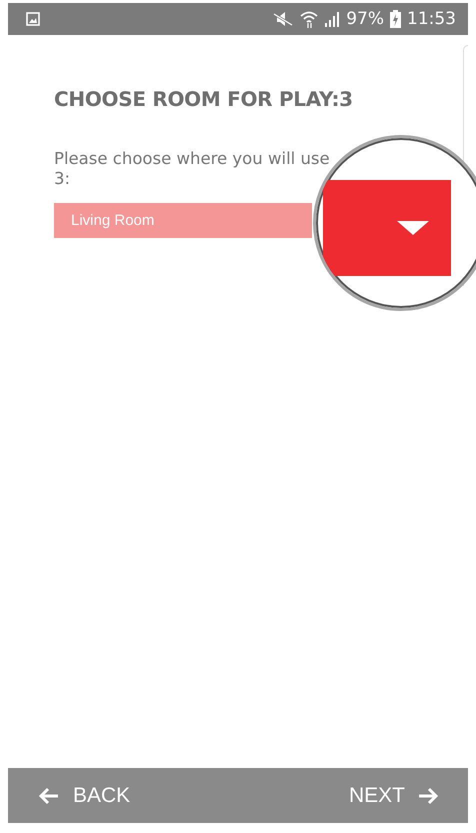 The image size is (476, 833). Describe the element at coordinates (395, 19) in the screenshot. I see `battery-charging-icon` at that location.